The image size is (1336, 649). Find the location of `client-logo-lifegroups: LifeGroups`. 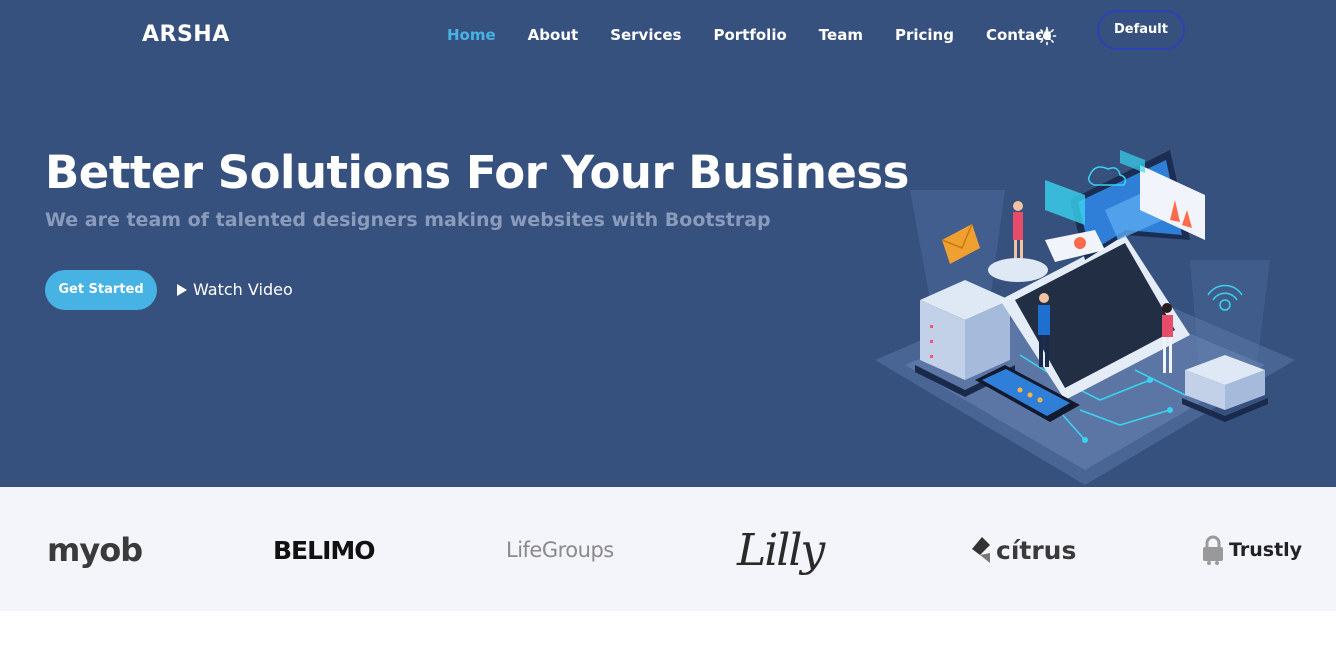

client-logo-lifegroups: LifeGroups is located at coordinates (560, 550).